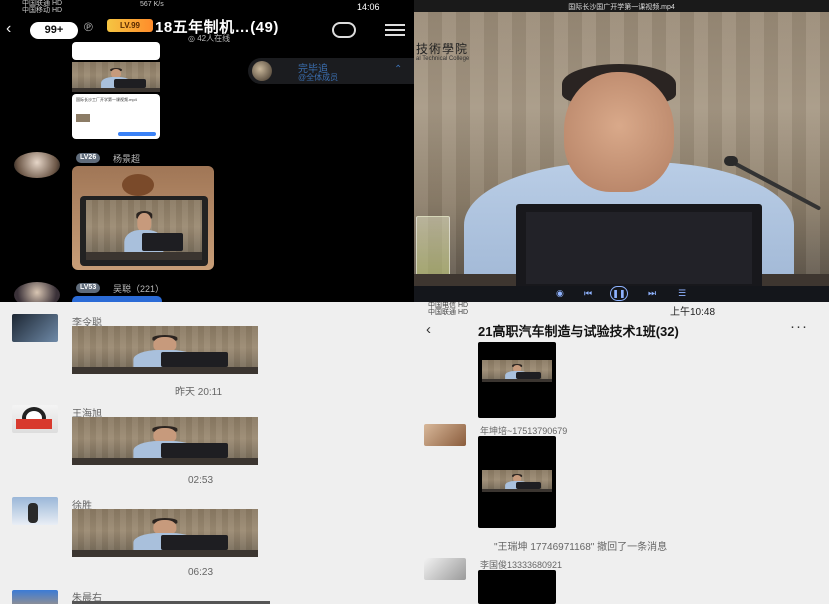  I want to click on status-carrier-2: 中国联通 HD, so click(448, 312).